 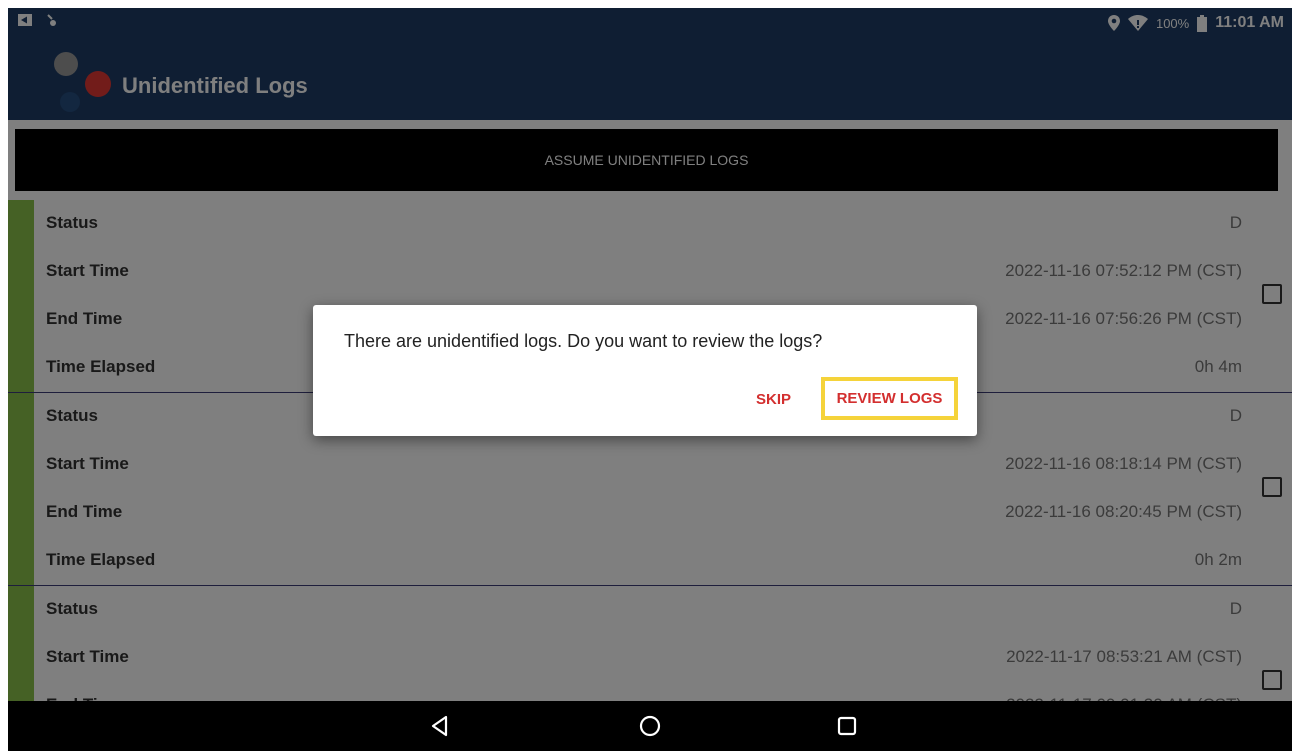 I want to click on home-icon, so click(x=650, y=726).